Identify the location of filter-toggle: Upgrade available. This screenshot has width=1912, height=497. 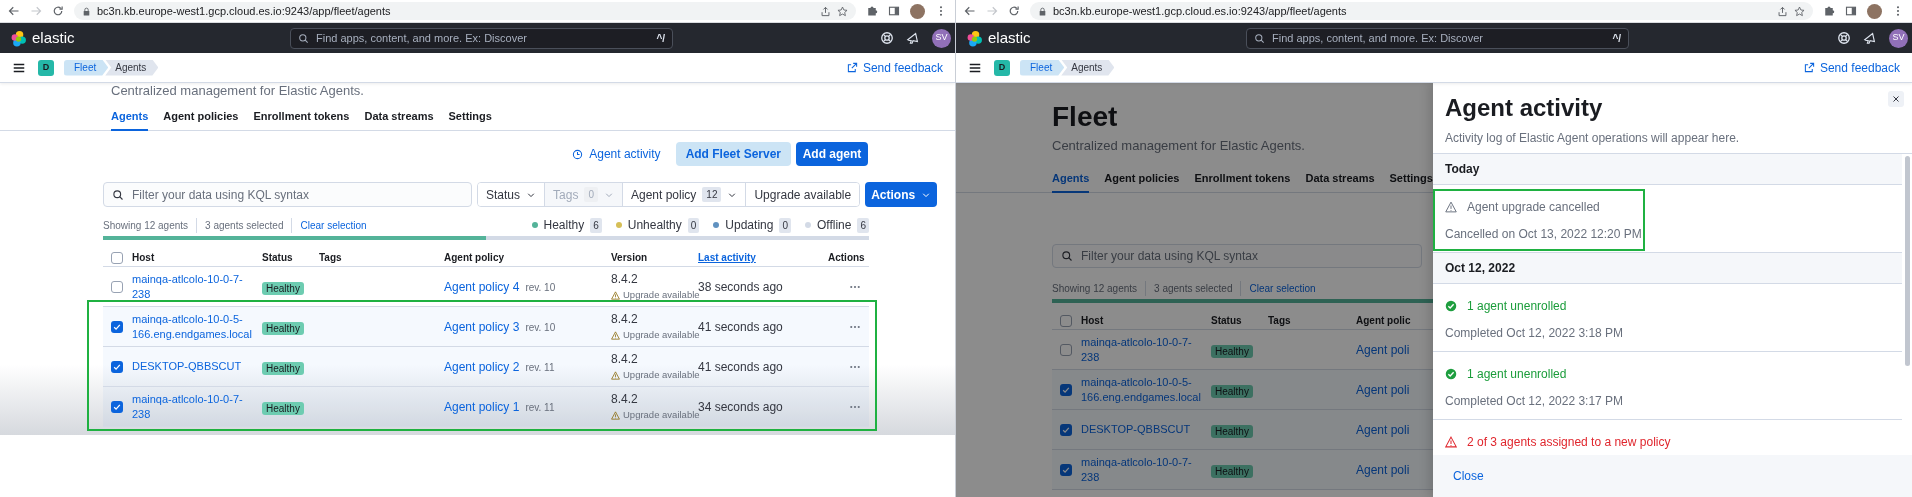
(802, 194).